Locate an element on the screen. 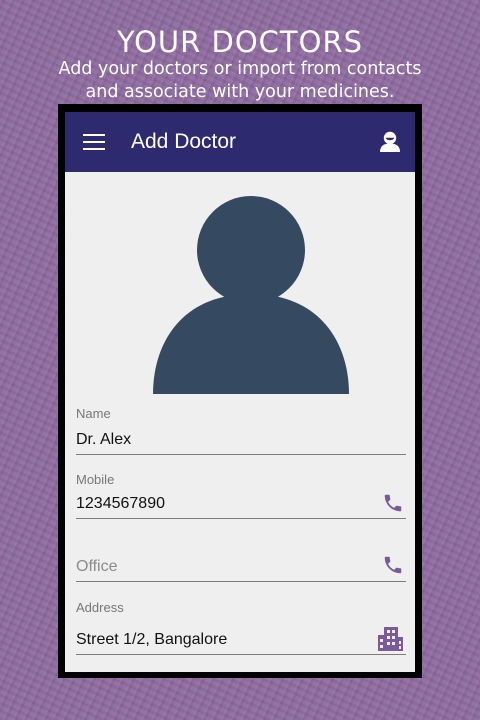  promo-subtitle-line-2: and associate with your medicines. is located at coordinates (240, 92).